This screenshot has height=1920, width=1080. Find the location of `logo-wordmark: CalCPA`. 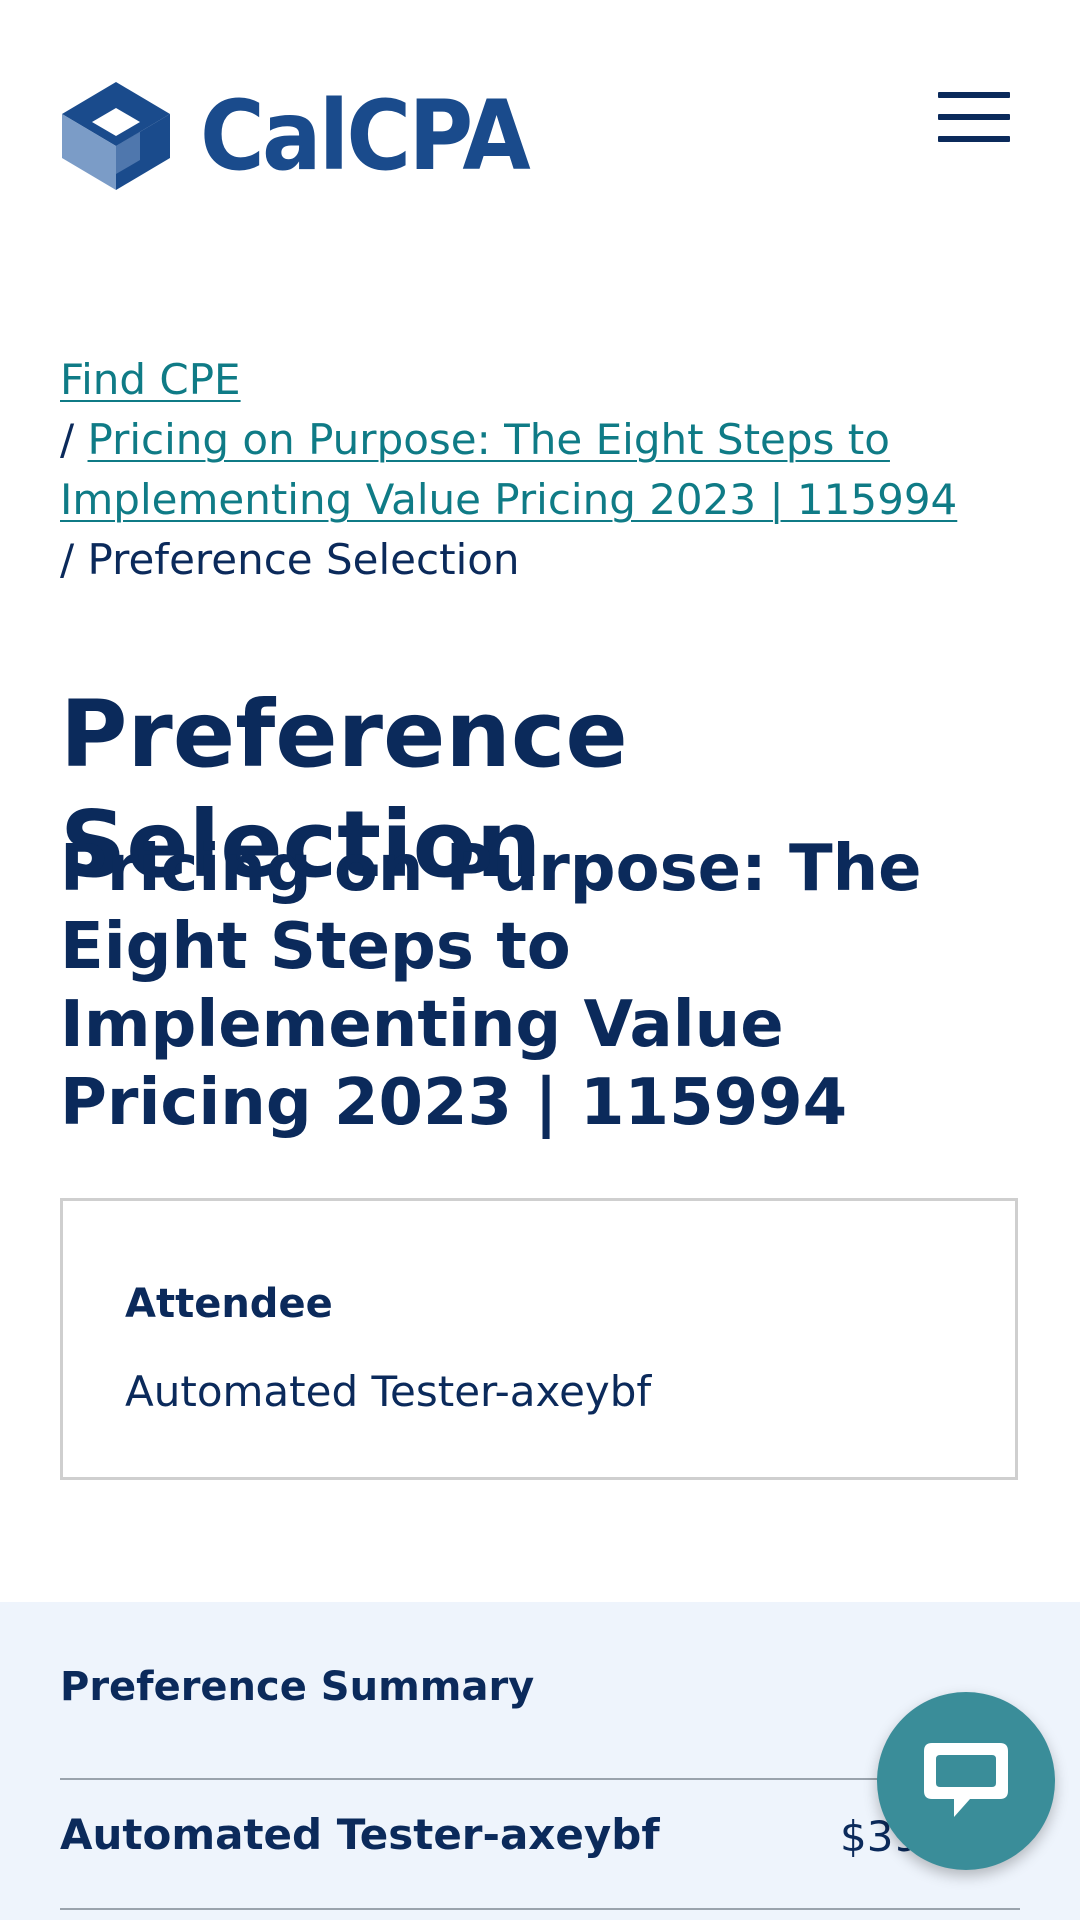

logo-wordmark: CalCPA is located at coordinates (365, 136).